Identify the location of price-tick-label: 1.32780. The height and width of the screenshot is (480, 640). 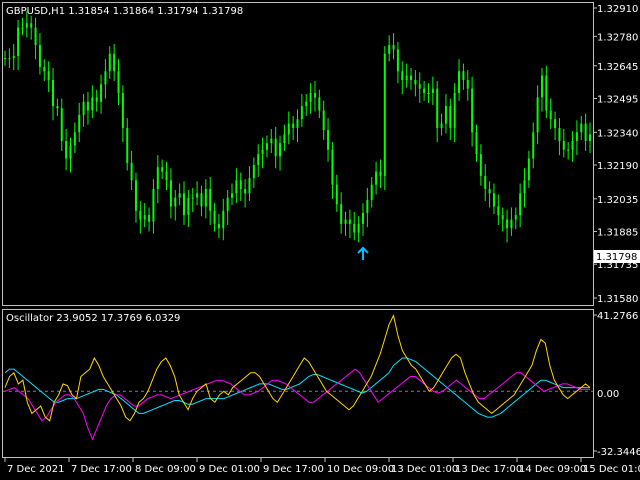
(617, 37).